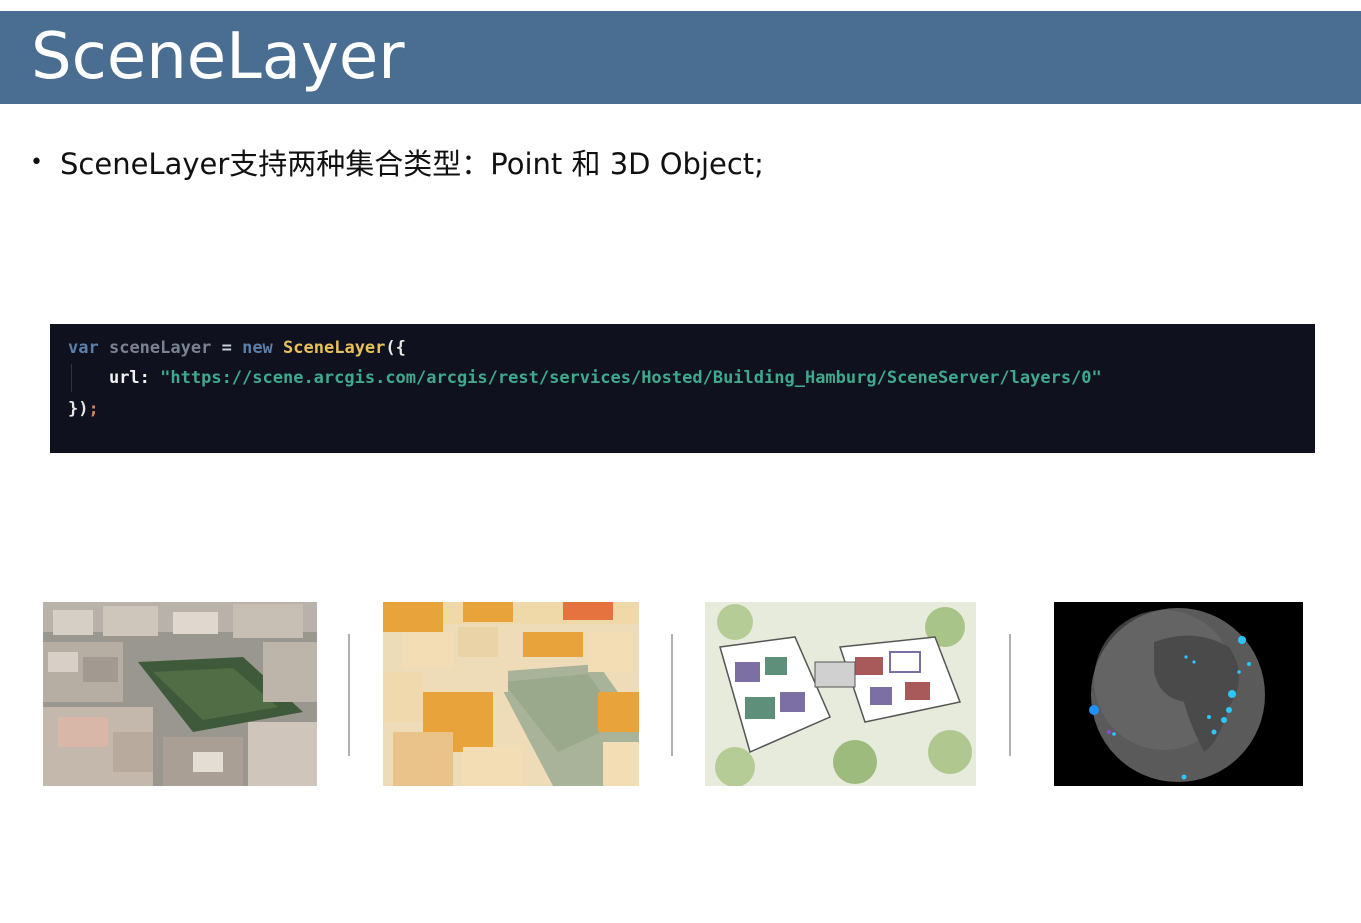 The height and width of the screenshot is (923, 1361). What do you see at coordinates (129, 378) in the screenshot?
I see `property-name: url:` at bounding box center [129, 378].